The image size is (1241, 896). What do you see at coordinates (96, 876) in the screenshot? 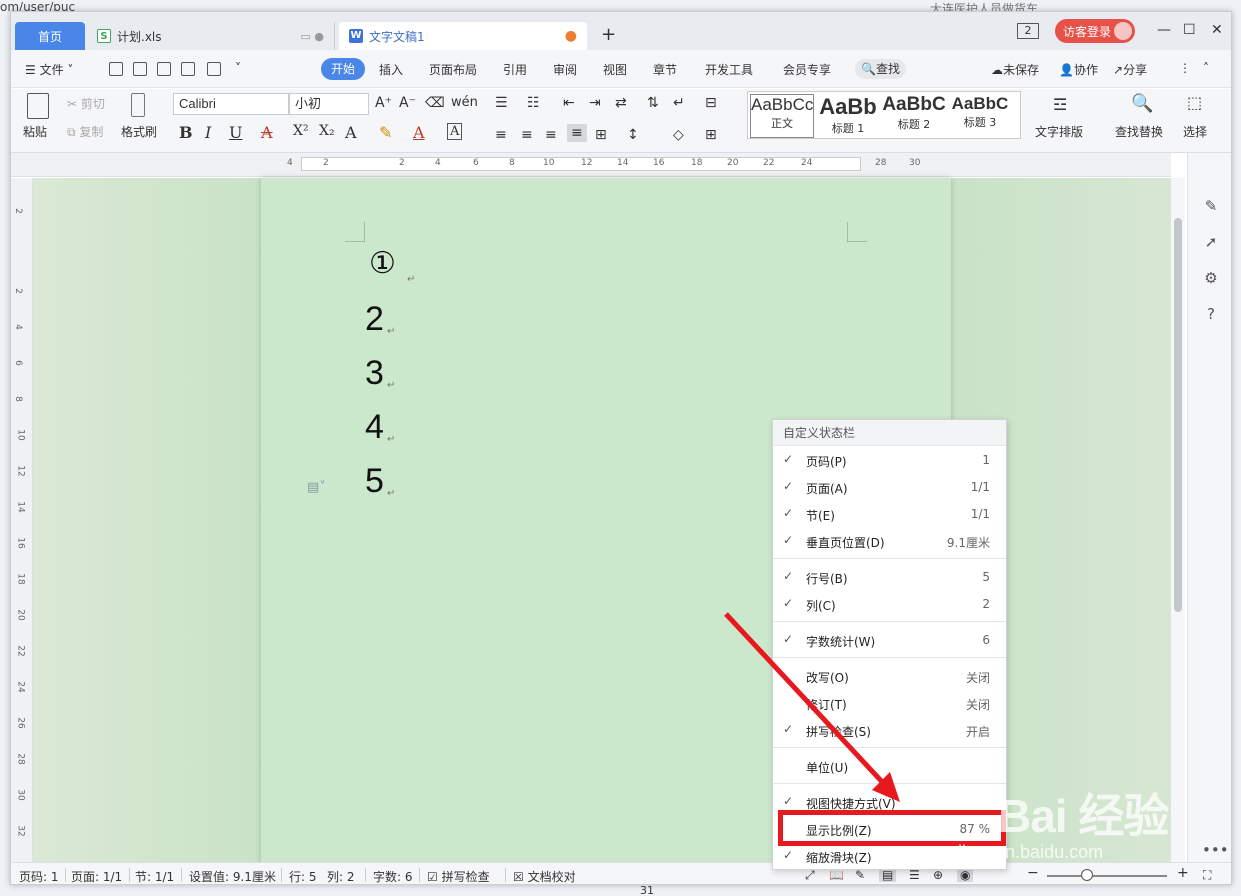
I see `status-pages: 页面: 1/1` at bounding box center [96, 876].